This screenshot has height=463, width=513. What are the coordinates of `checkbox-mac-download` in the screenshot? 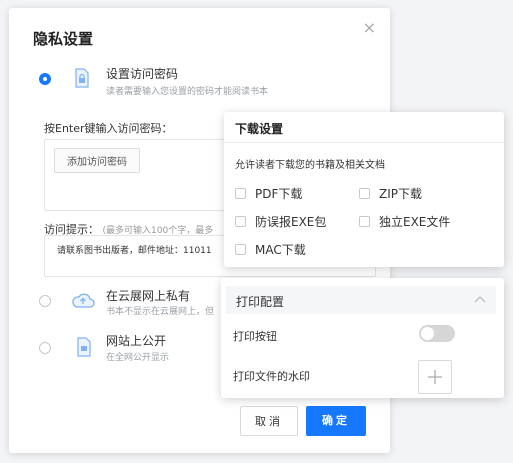 It's located at (240, 249).